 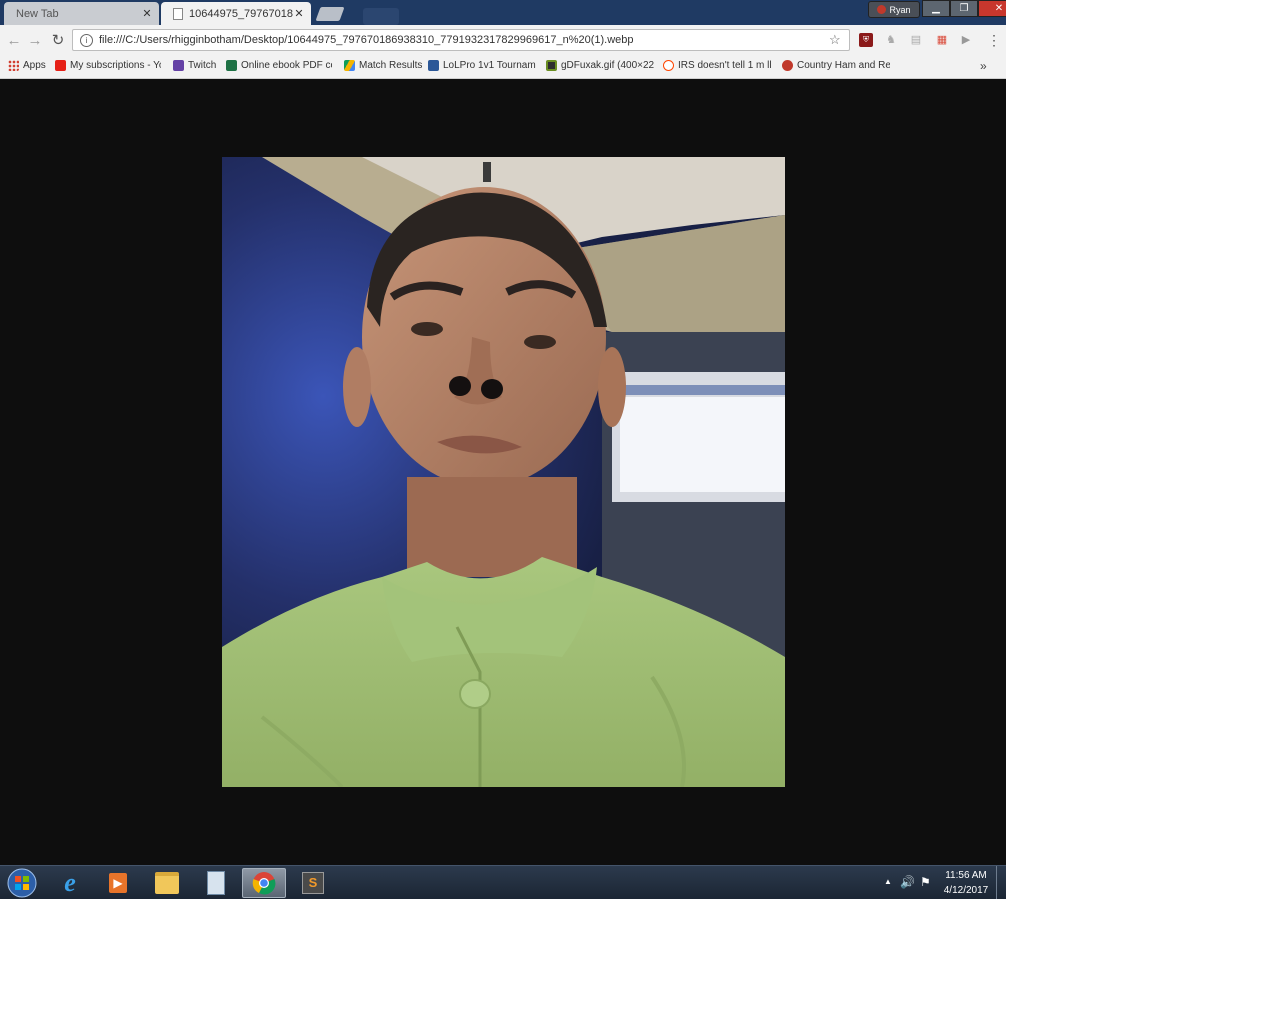 What do you see at coordinates (668, 65) in the screenshot?
I see `reddit-icon` at bounding box center [668, 65].